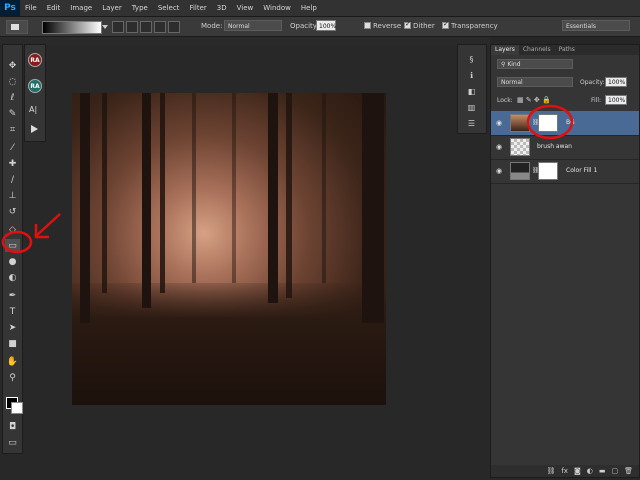 This screenshot has width=640, height=480. Describe the element at coordinates (565, 147) in the screenshot. I see `layer-row-brush-awan: ◉ brush awan` at that location.